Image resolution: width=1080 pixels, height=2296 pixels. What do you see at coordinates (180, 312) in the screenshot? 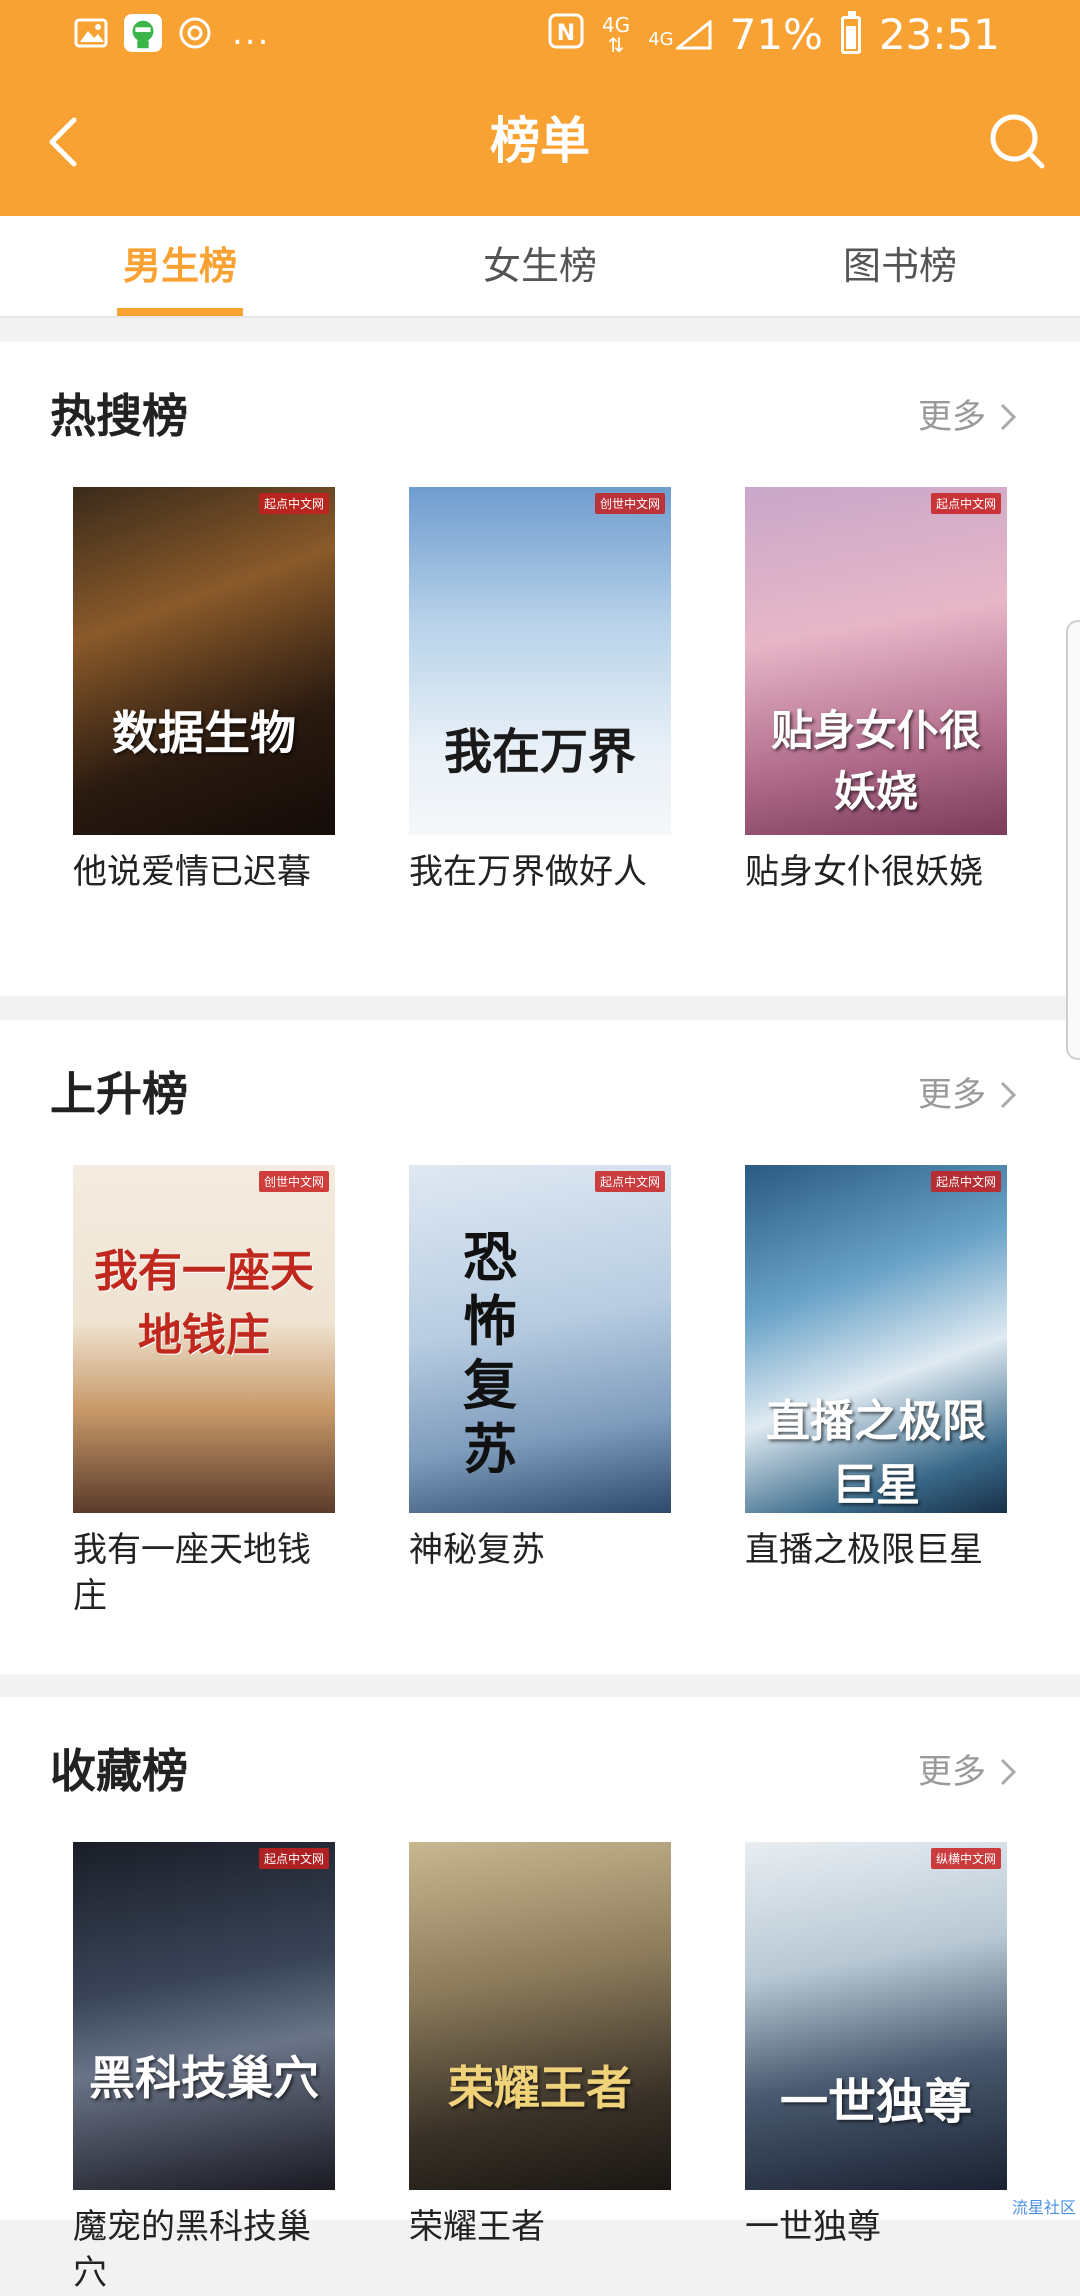
I see `active-tab-indicator` at bounding box center [180, 312].